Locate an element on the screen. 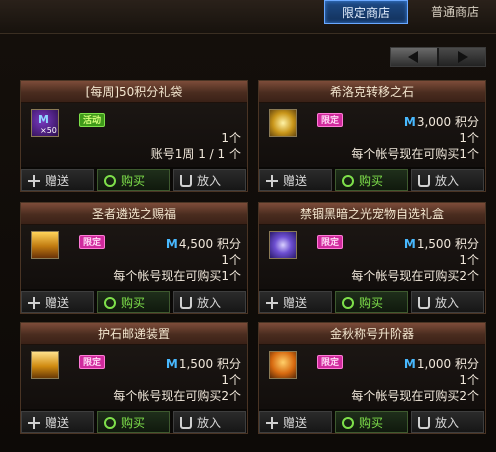 This screenshot has width=496, height=452. item-body: 限定 M1,500 积分 1个 每个帐号现在可购买2个 is located at coordinates (134, 377).